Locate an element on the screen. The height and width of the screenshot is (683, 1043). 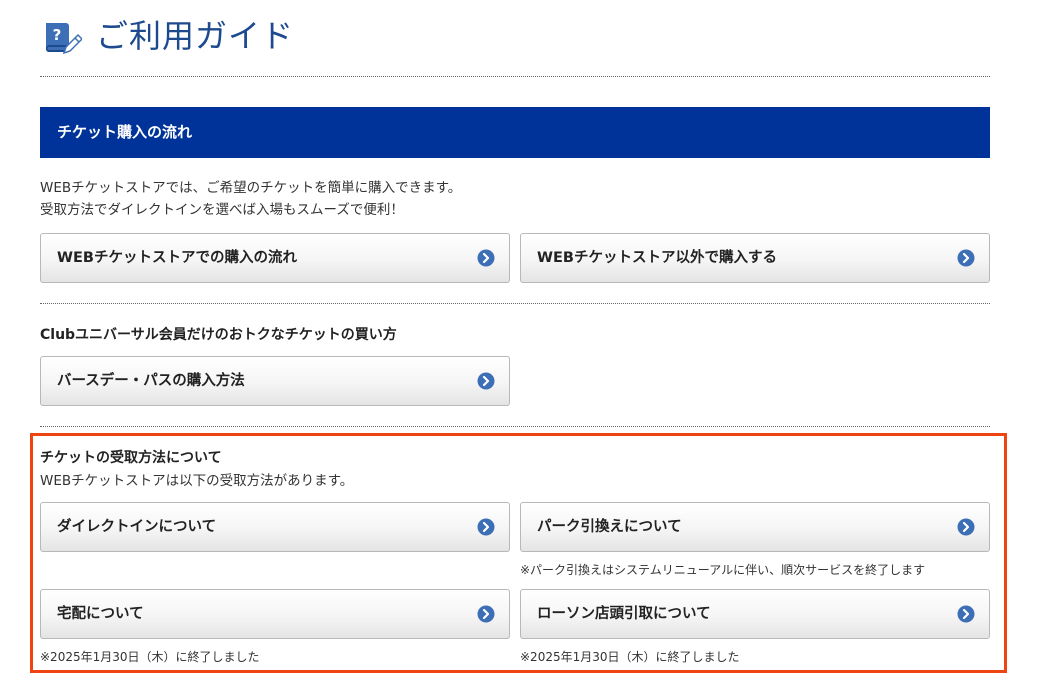
button-label: WEBチケットストアでの購入の流れ is located at coordinates (177, 258).